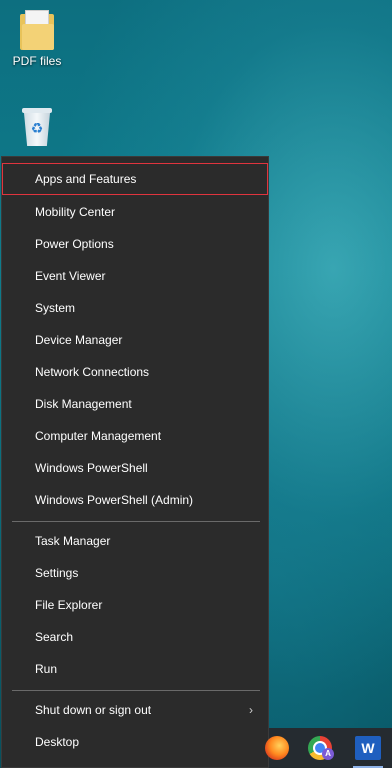  What do you see at coordinates (114, 500) in the screenshot?
I see `menu-item-label: Windows PowerShell (Admin)` at bounding box center [114, 500].